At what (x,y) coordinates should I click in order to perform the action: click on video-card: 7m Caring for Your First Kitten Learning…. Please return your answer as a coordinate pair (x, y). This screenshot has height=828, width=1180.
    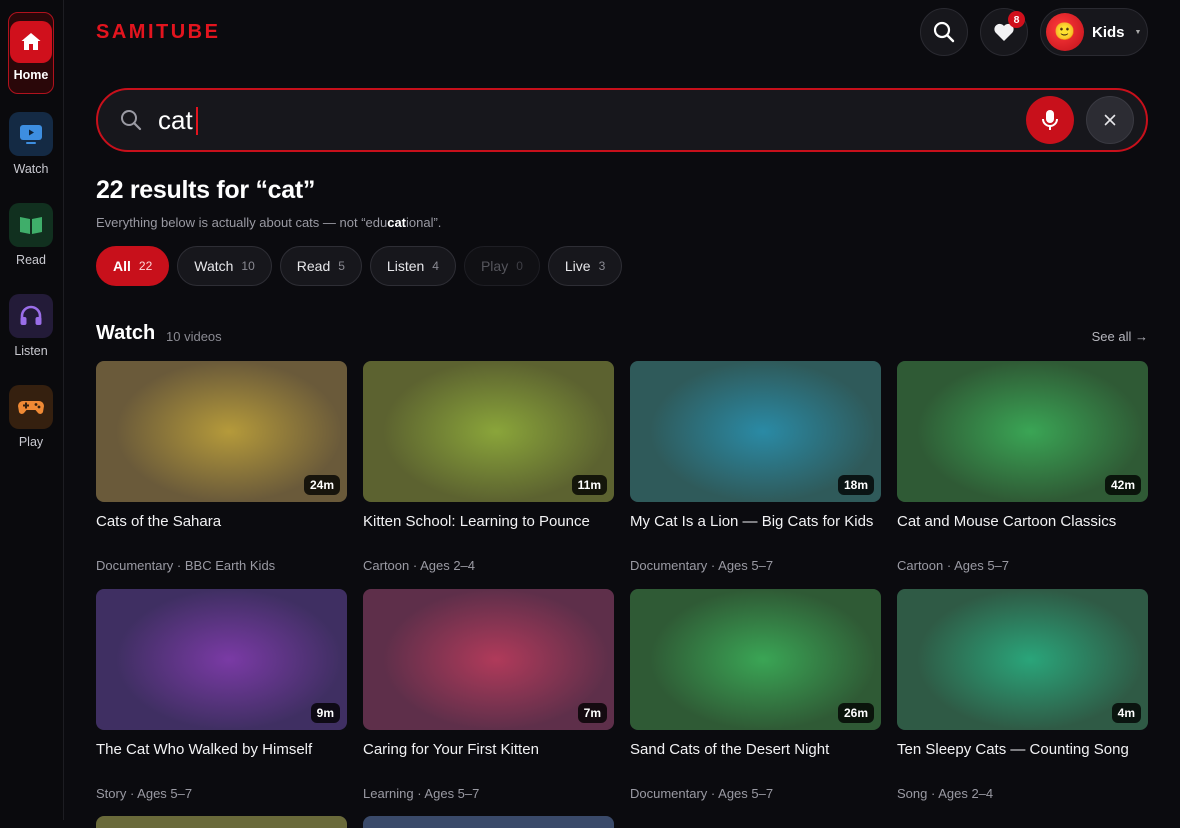
    Looking at the image, I should click on (488, 695).